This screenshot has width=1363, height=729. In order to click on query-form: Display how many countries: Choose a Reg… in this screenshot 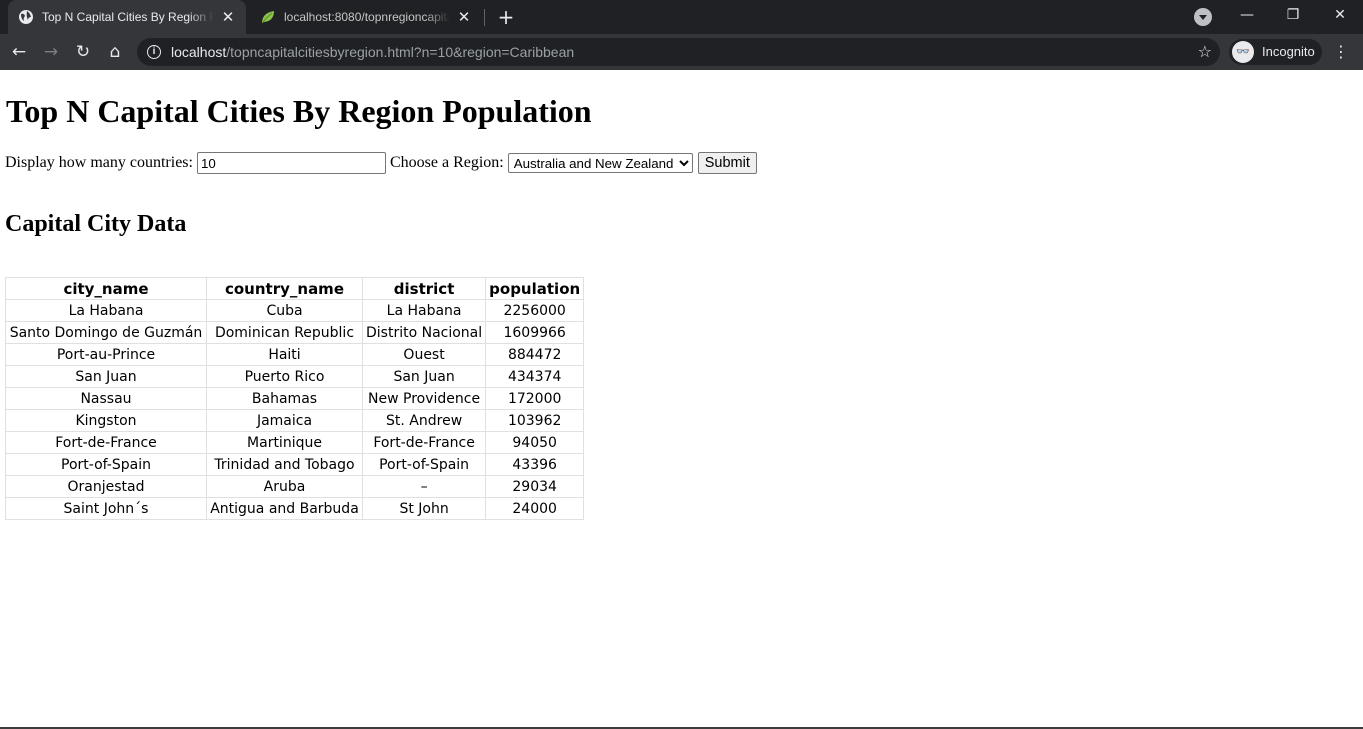, I will do `click(381, 163)`.